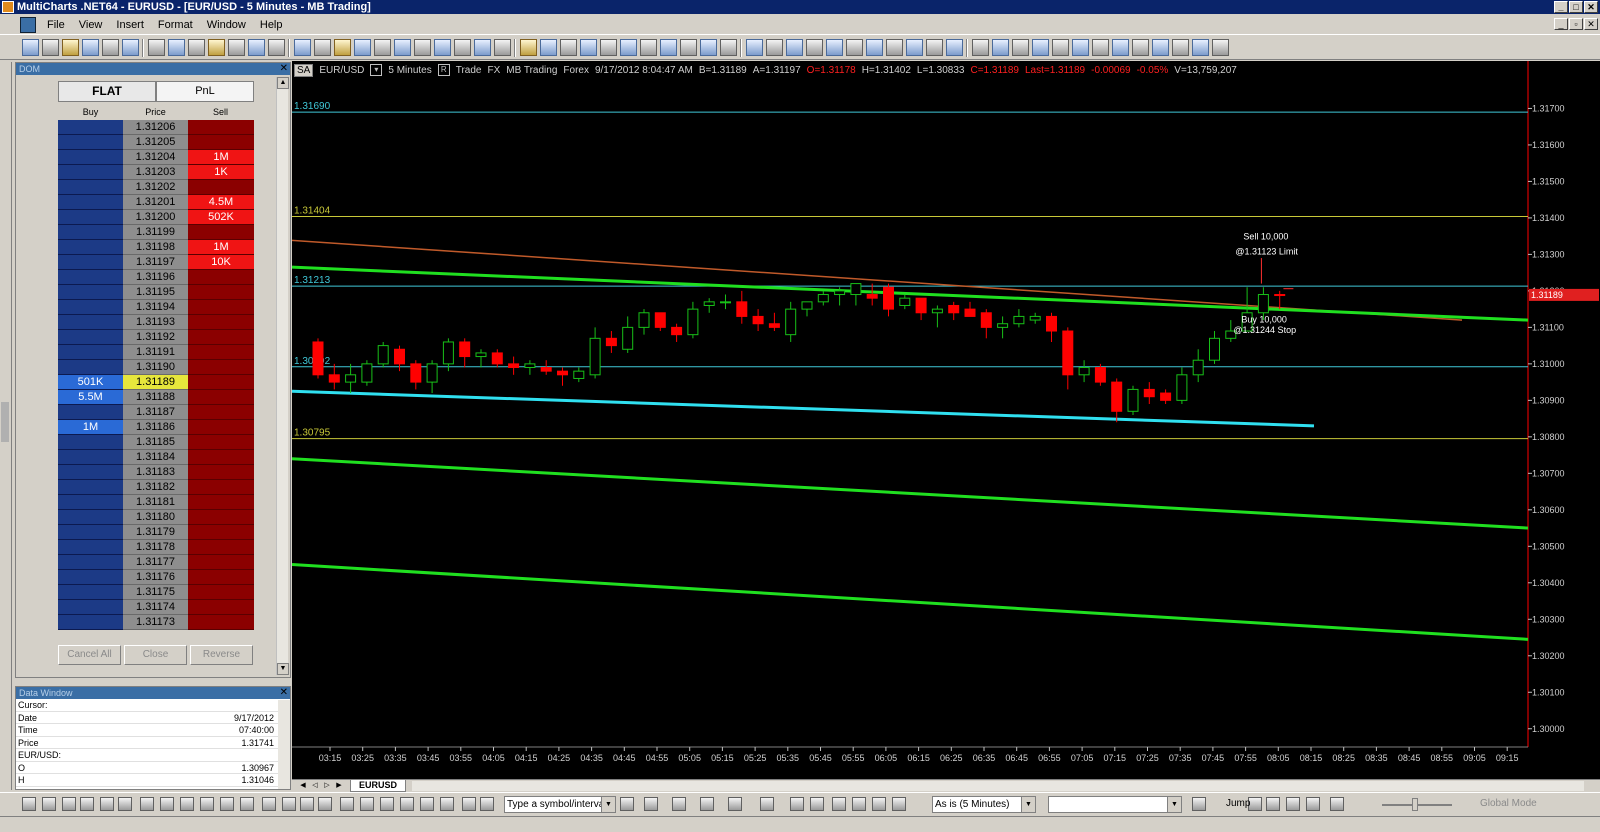 The image size is (1600, 832). I want to click on price-cell: 1.31196, so click(155, 277).